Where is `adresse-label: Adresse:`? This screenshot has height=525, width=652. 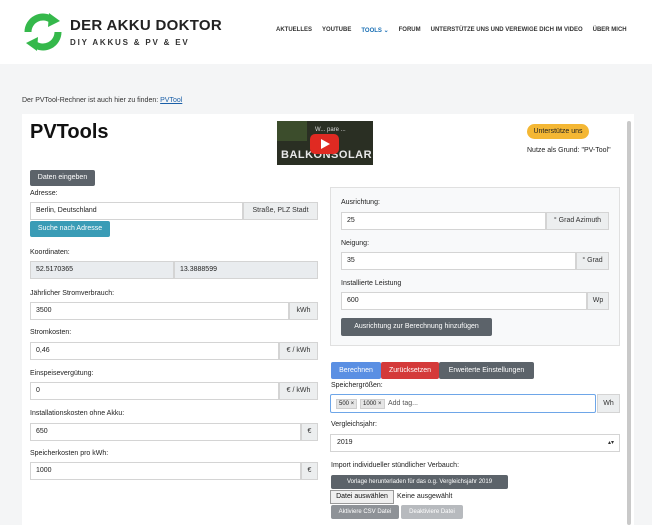
adresse-label: Adresse: is located at coordinates (44, 193).